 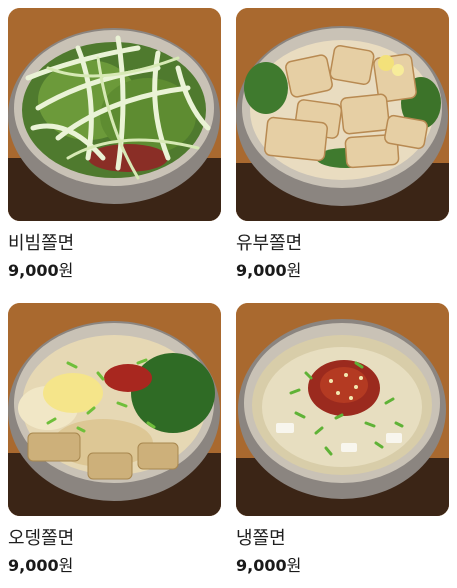 What do you see at coordinates (41, 243) in the screenshot?
I see `menu-item-name: 비빔쫄면` at bounding box center [41, 243].